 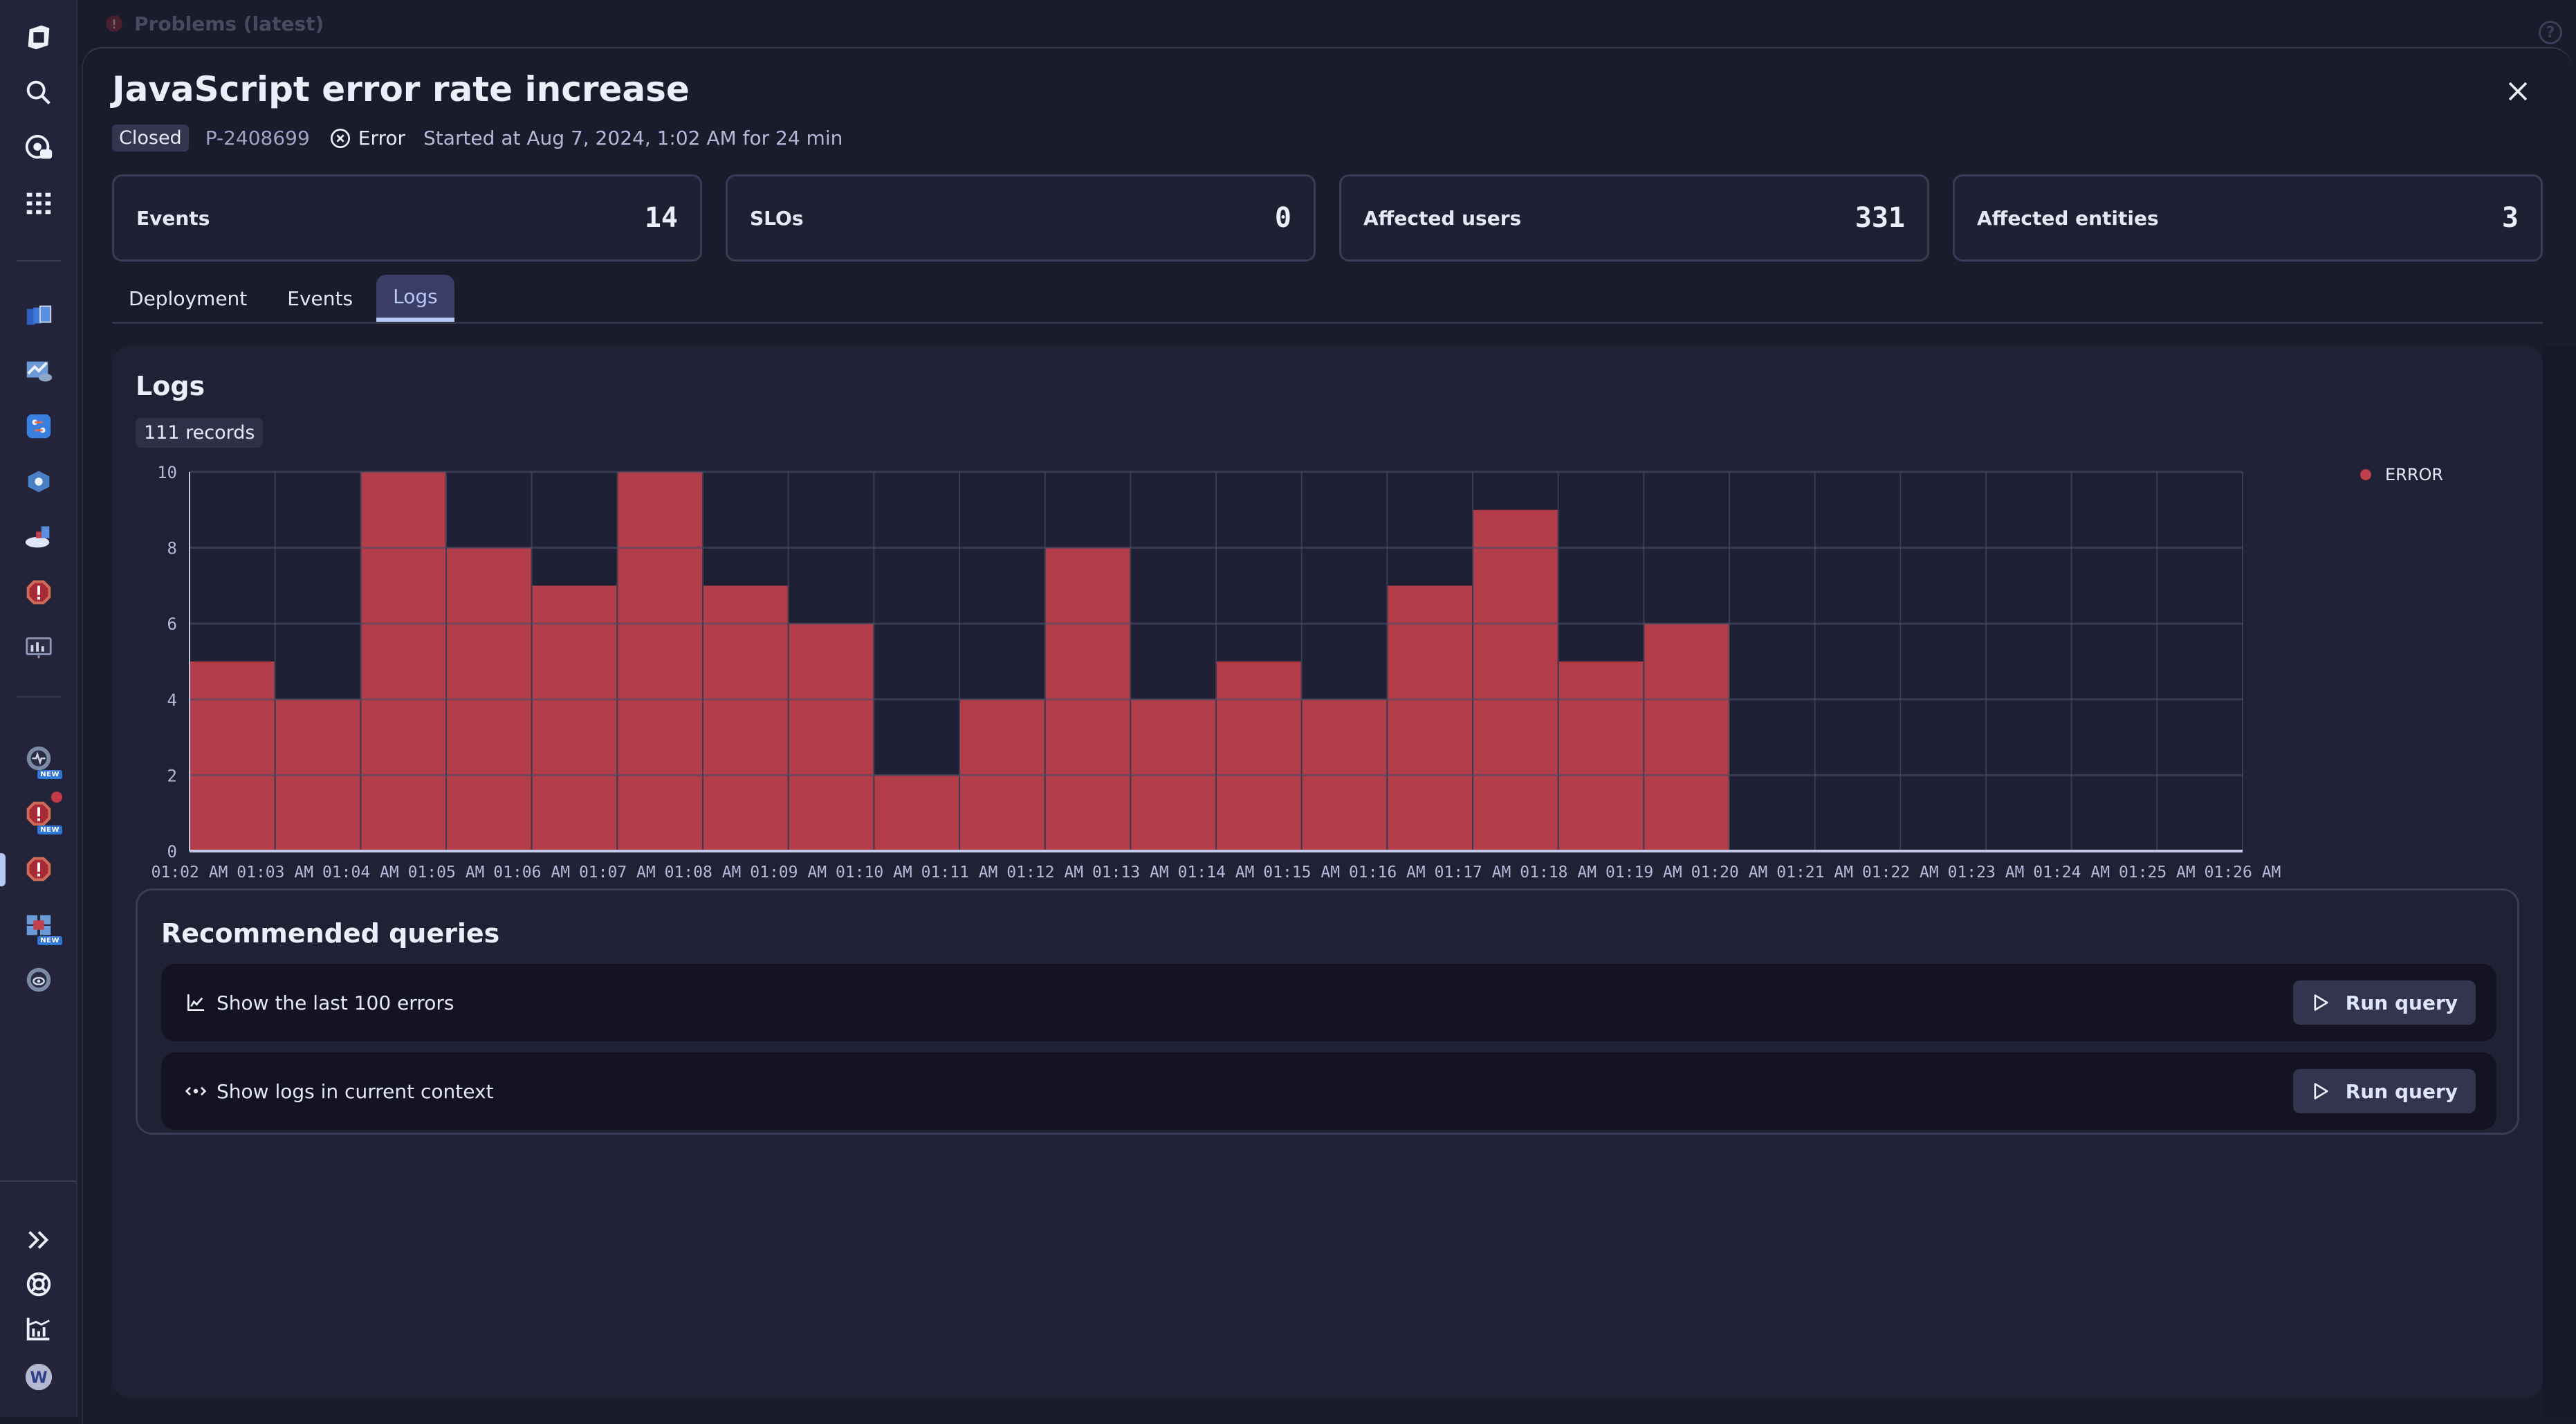 I want to click on x-tick-label: 01:02 AM, so click(x=189, y=873).